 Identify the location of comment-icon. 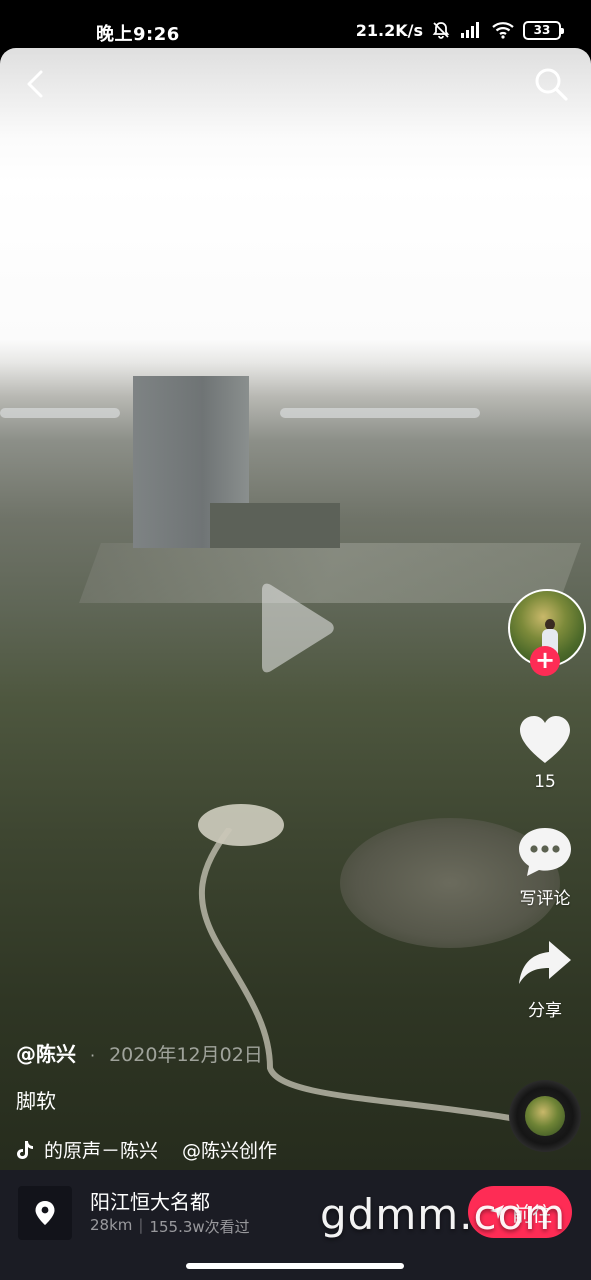
(545, 852).